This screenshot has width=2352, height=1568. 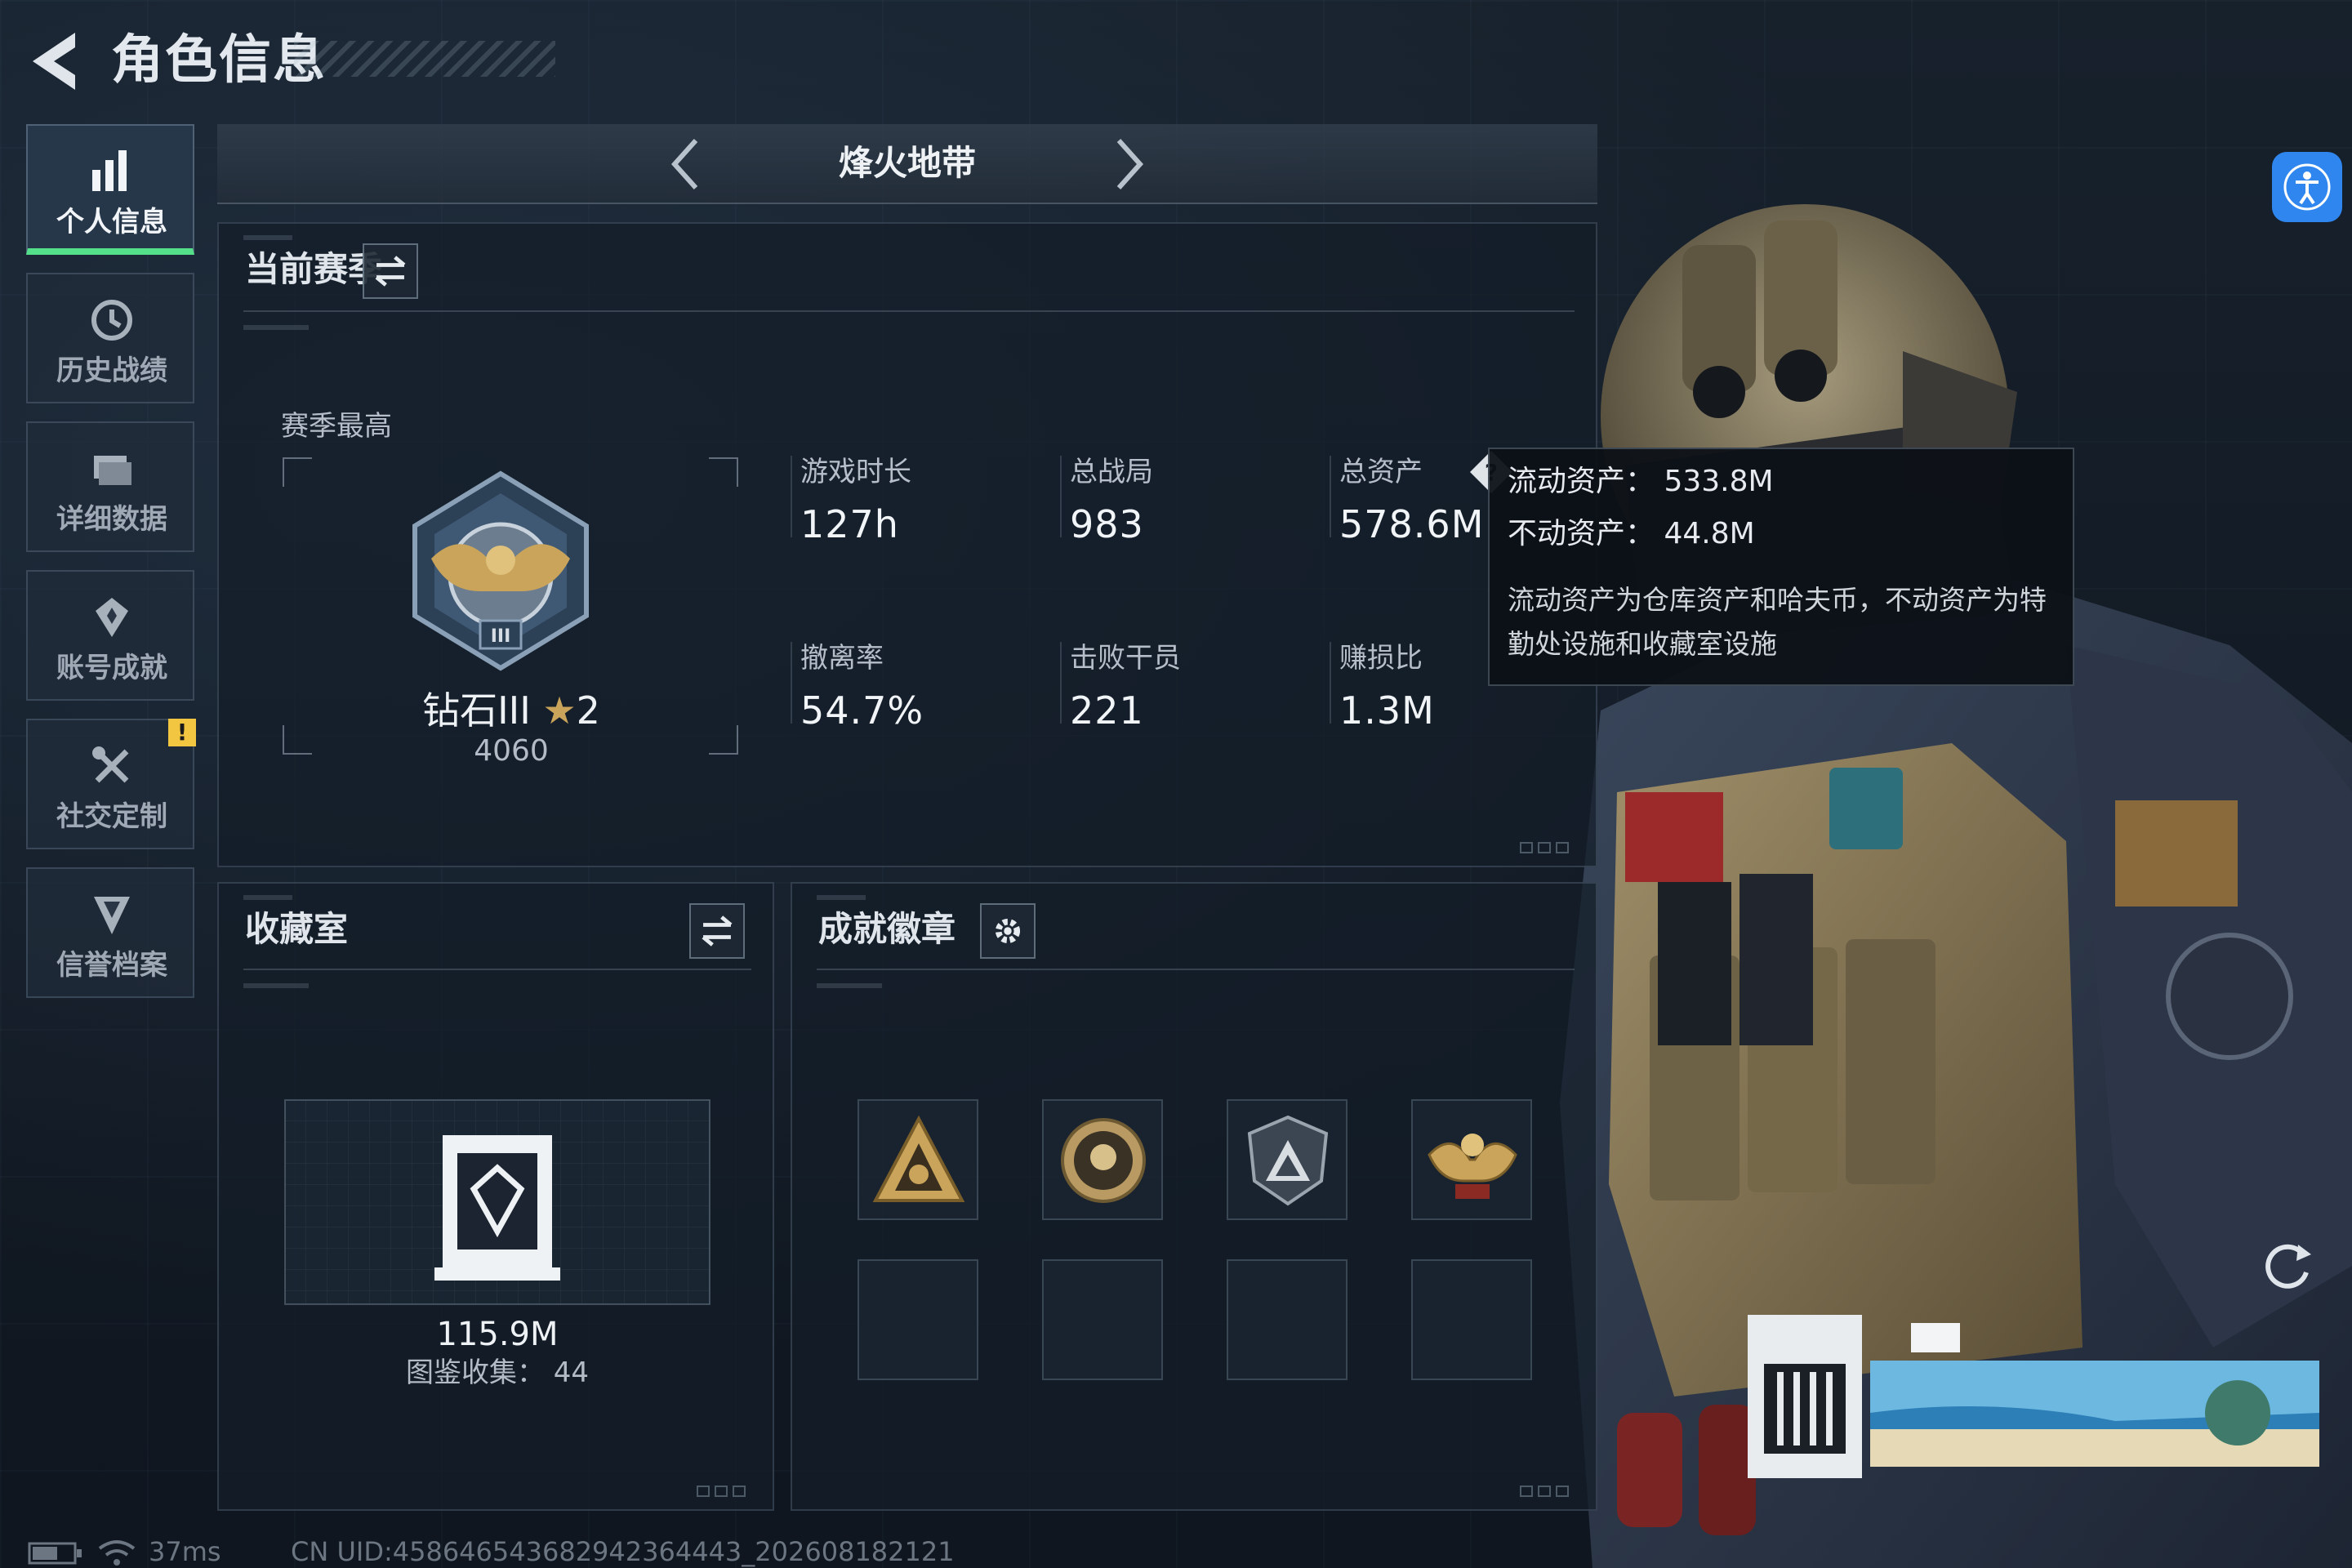 What do you see at coordinates (112, 617) in the screenshot?
I see `achievement-star-icon` at bounding box center [112, 617].